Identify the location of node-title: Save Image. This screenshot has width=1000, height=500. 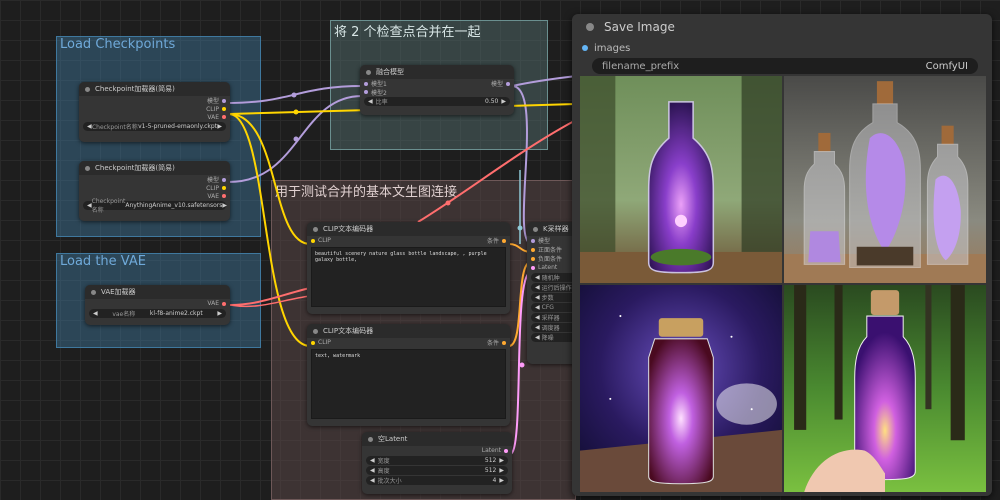
(639, 27).